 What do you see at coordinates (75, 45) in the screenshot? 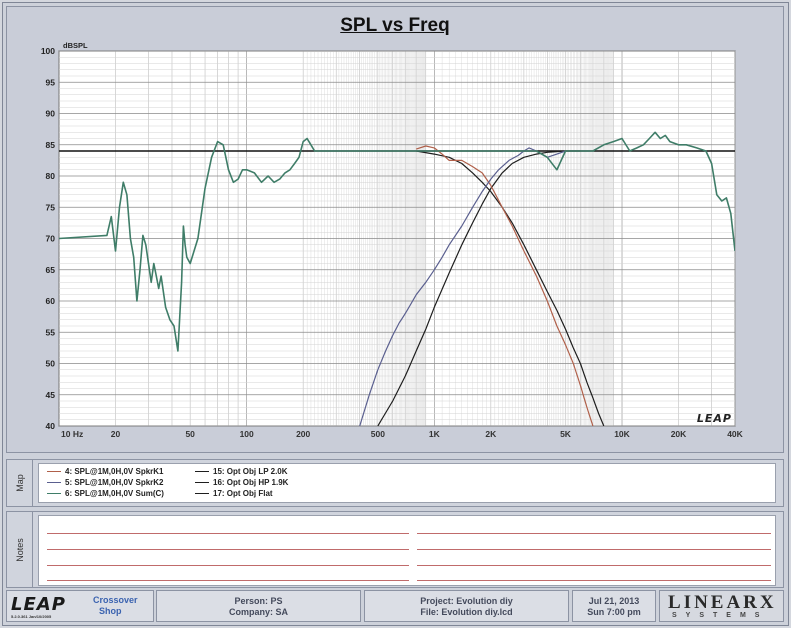
I see `y-axis-label: dBSPL` at bounding box center [75, 45].